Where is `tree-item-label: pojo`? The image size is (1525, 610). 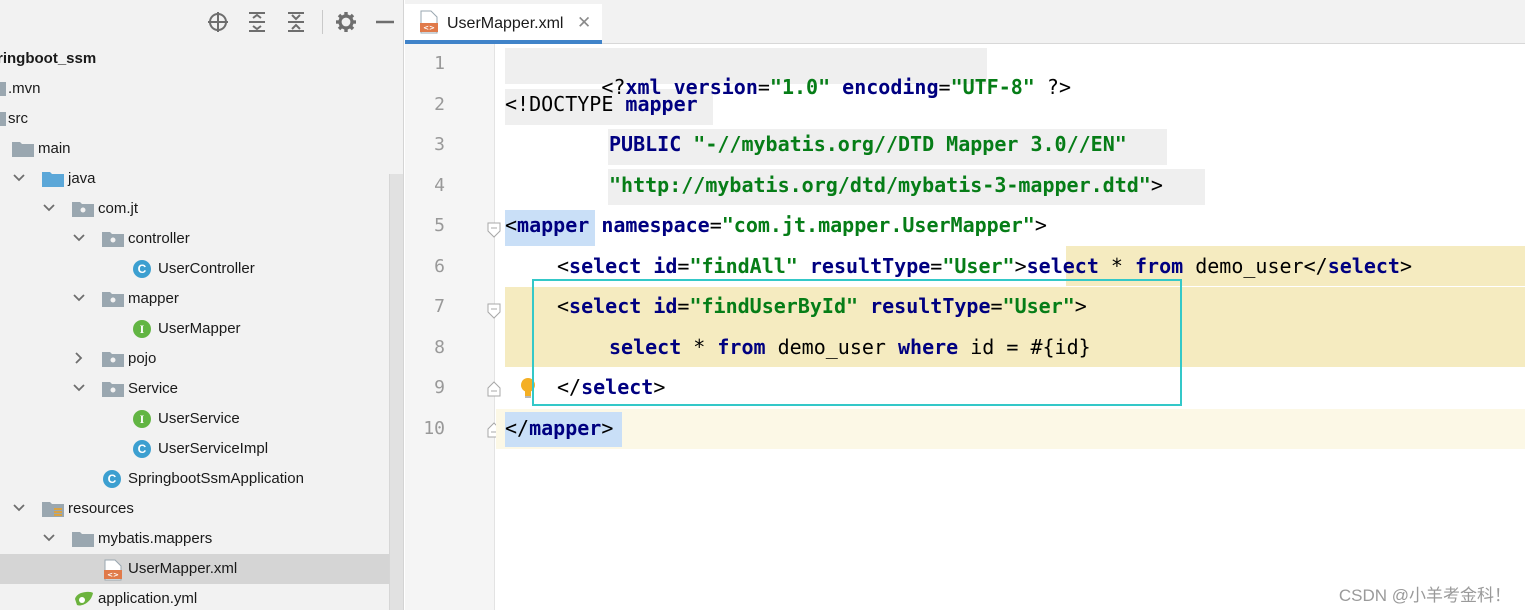 tree-item-label: pojo is located at coordinates (142, 358).